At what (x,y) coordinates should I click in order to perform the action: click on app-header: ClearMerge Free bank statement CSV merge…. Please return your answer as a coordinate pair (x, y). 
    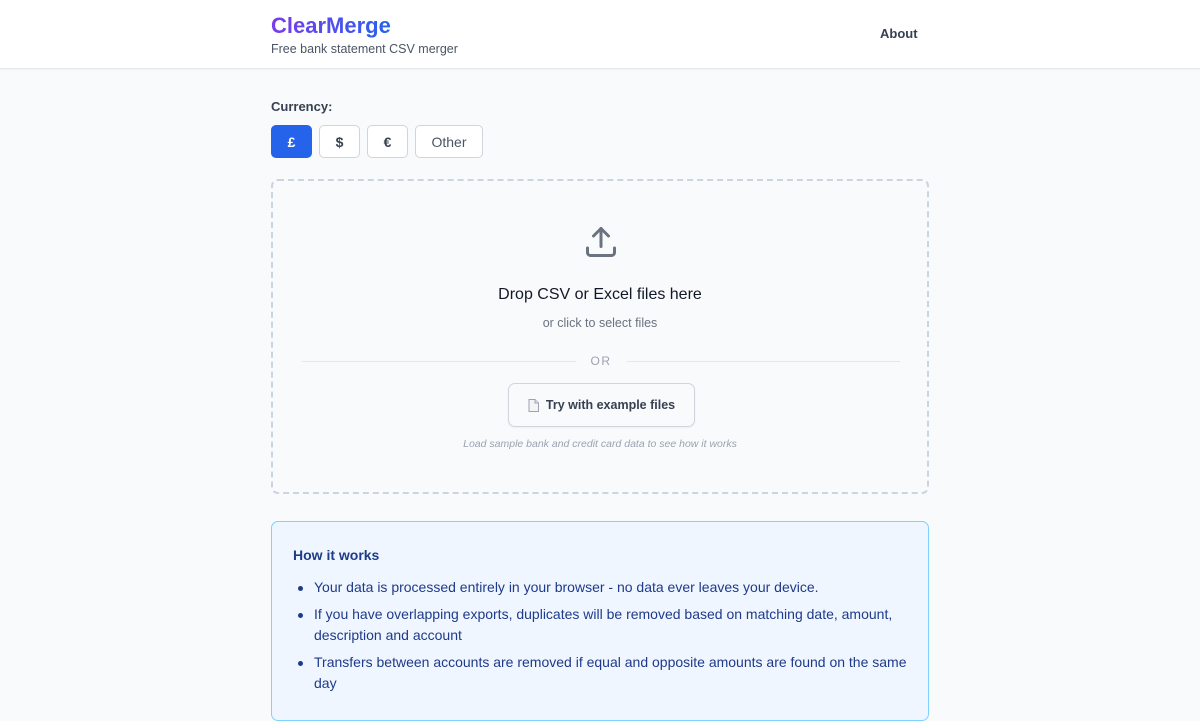
    Looking at the image, I should click on (600, 34).